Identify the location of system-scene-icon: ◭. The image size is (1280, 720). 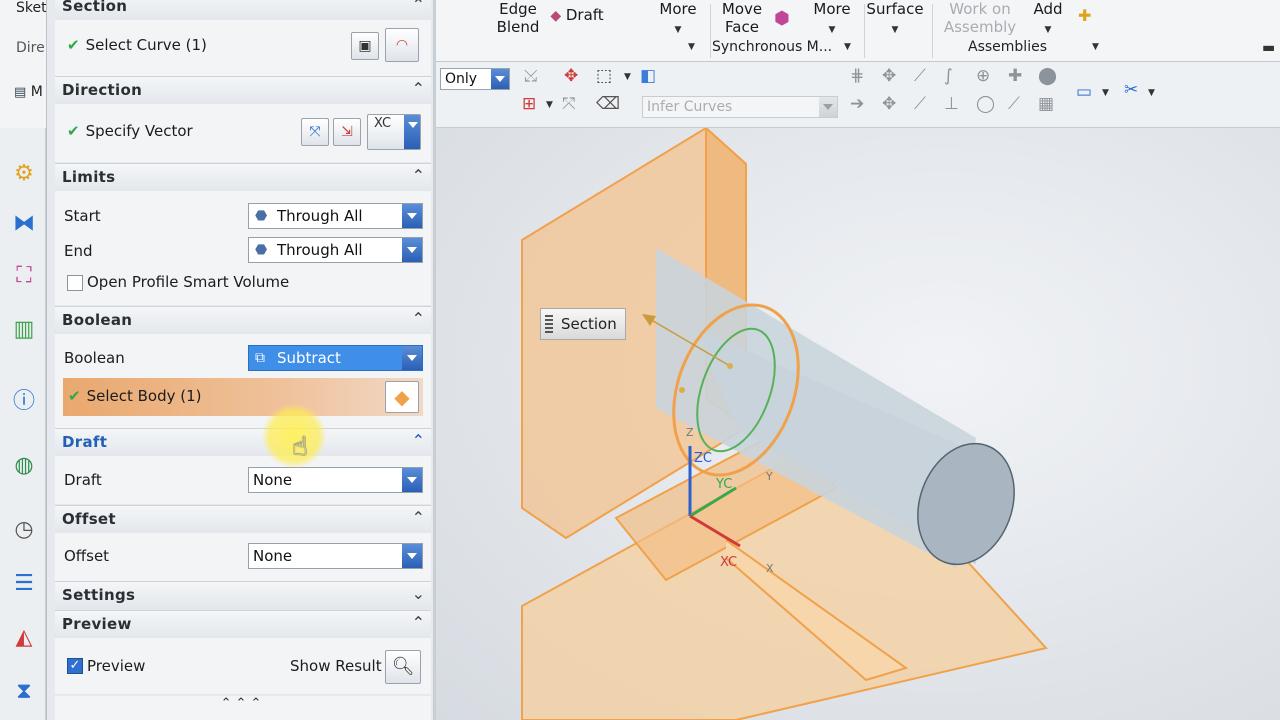
(24, 638).